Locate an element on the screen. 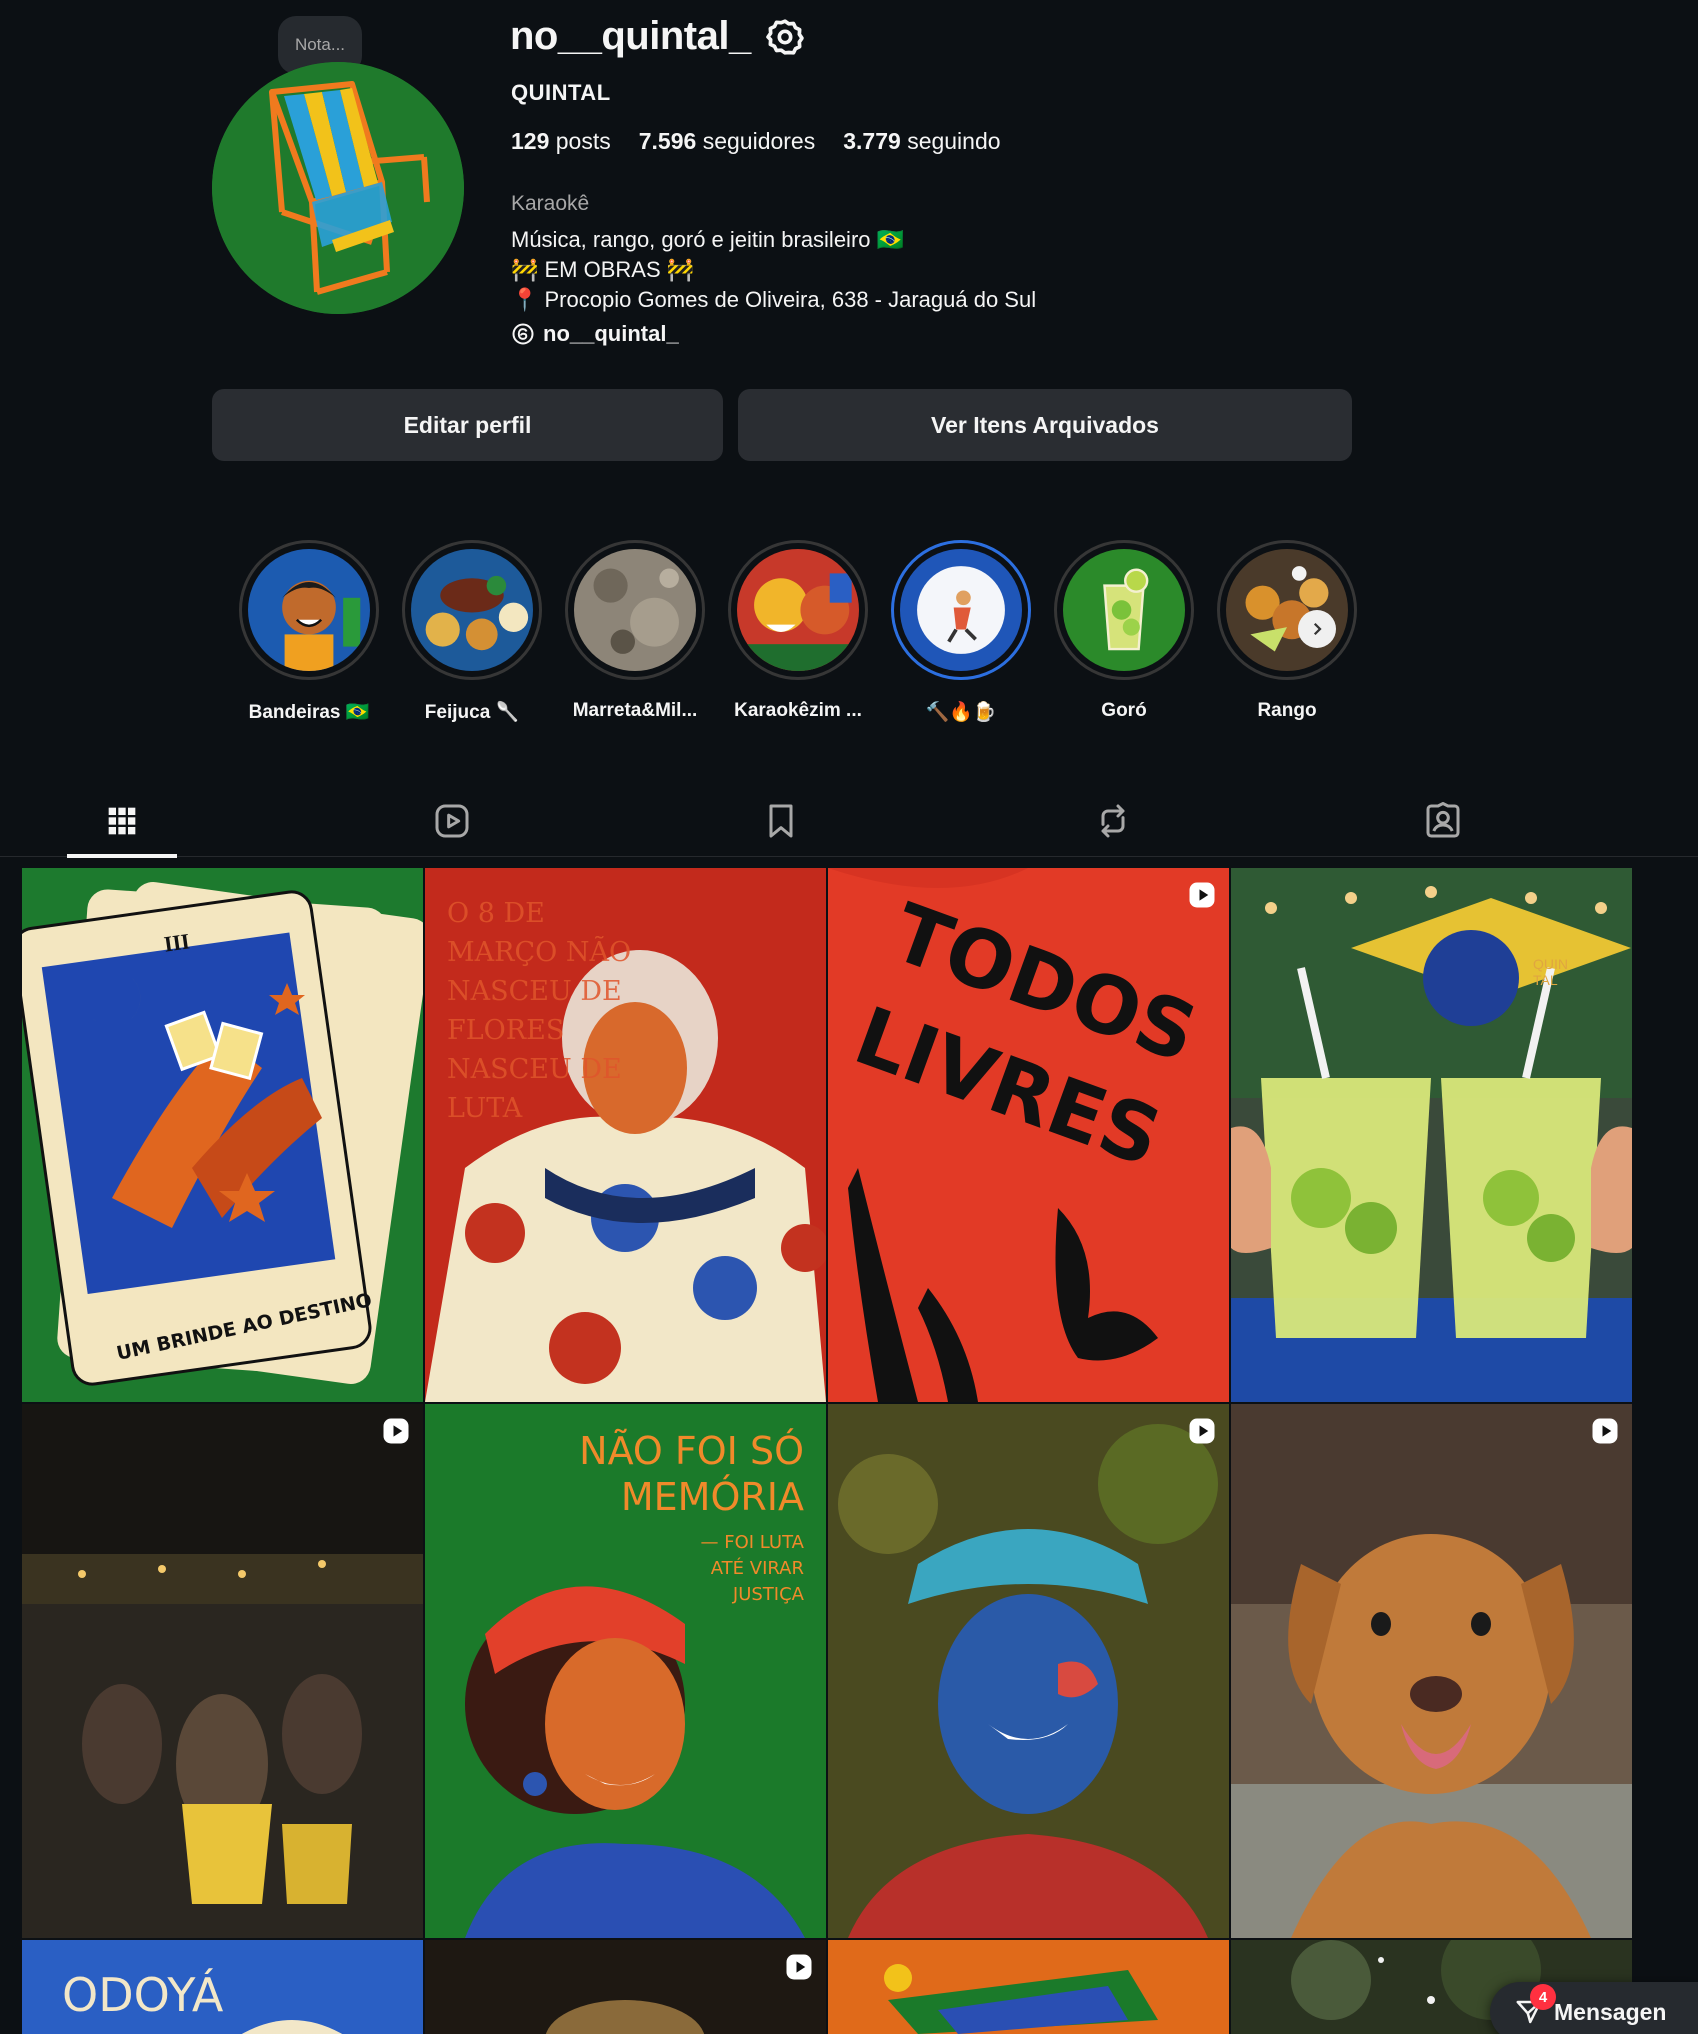 The height and width of the screenshot is (2034, 1698). avatar is located at coordinates (338, 188).